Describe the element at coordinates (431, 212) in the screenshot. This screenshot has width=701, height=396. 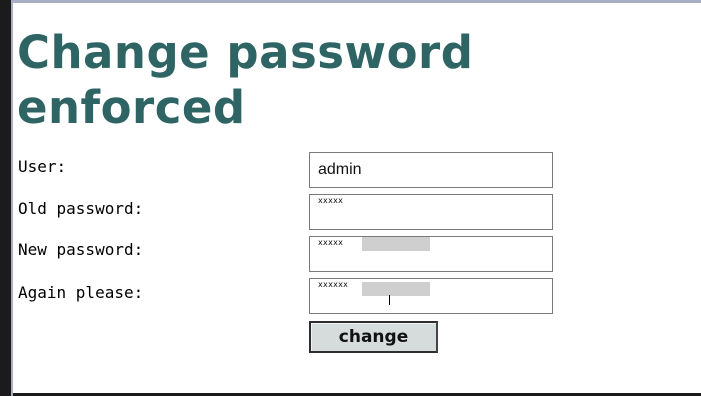
I see `old-password-field: xxxxx` at that location.